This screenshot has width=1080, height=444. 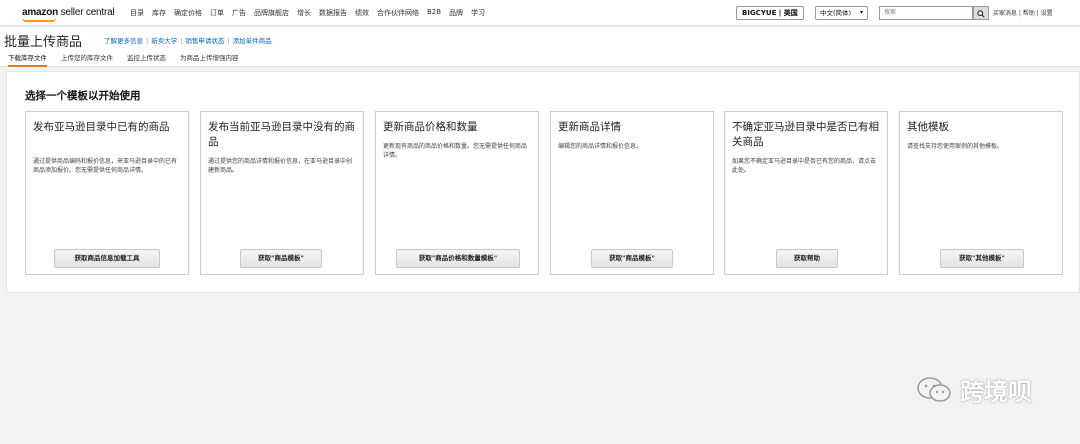 What do you see at coordinates (928, 127) in the screenshot?
I see `card-title: 其他模板` at bounding box center [928, 127].